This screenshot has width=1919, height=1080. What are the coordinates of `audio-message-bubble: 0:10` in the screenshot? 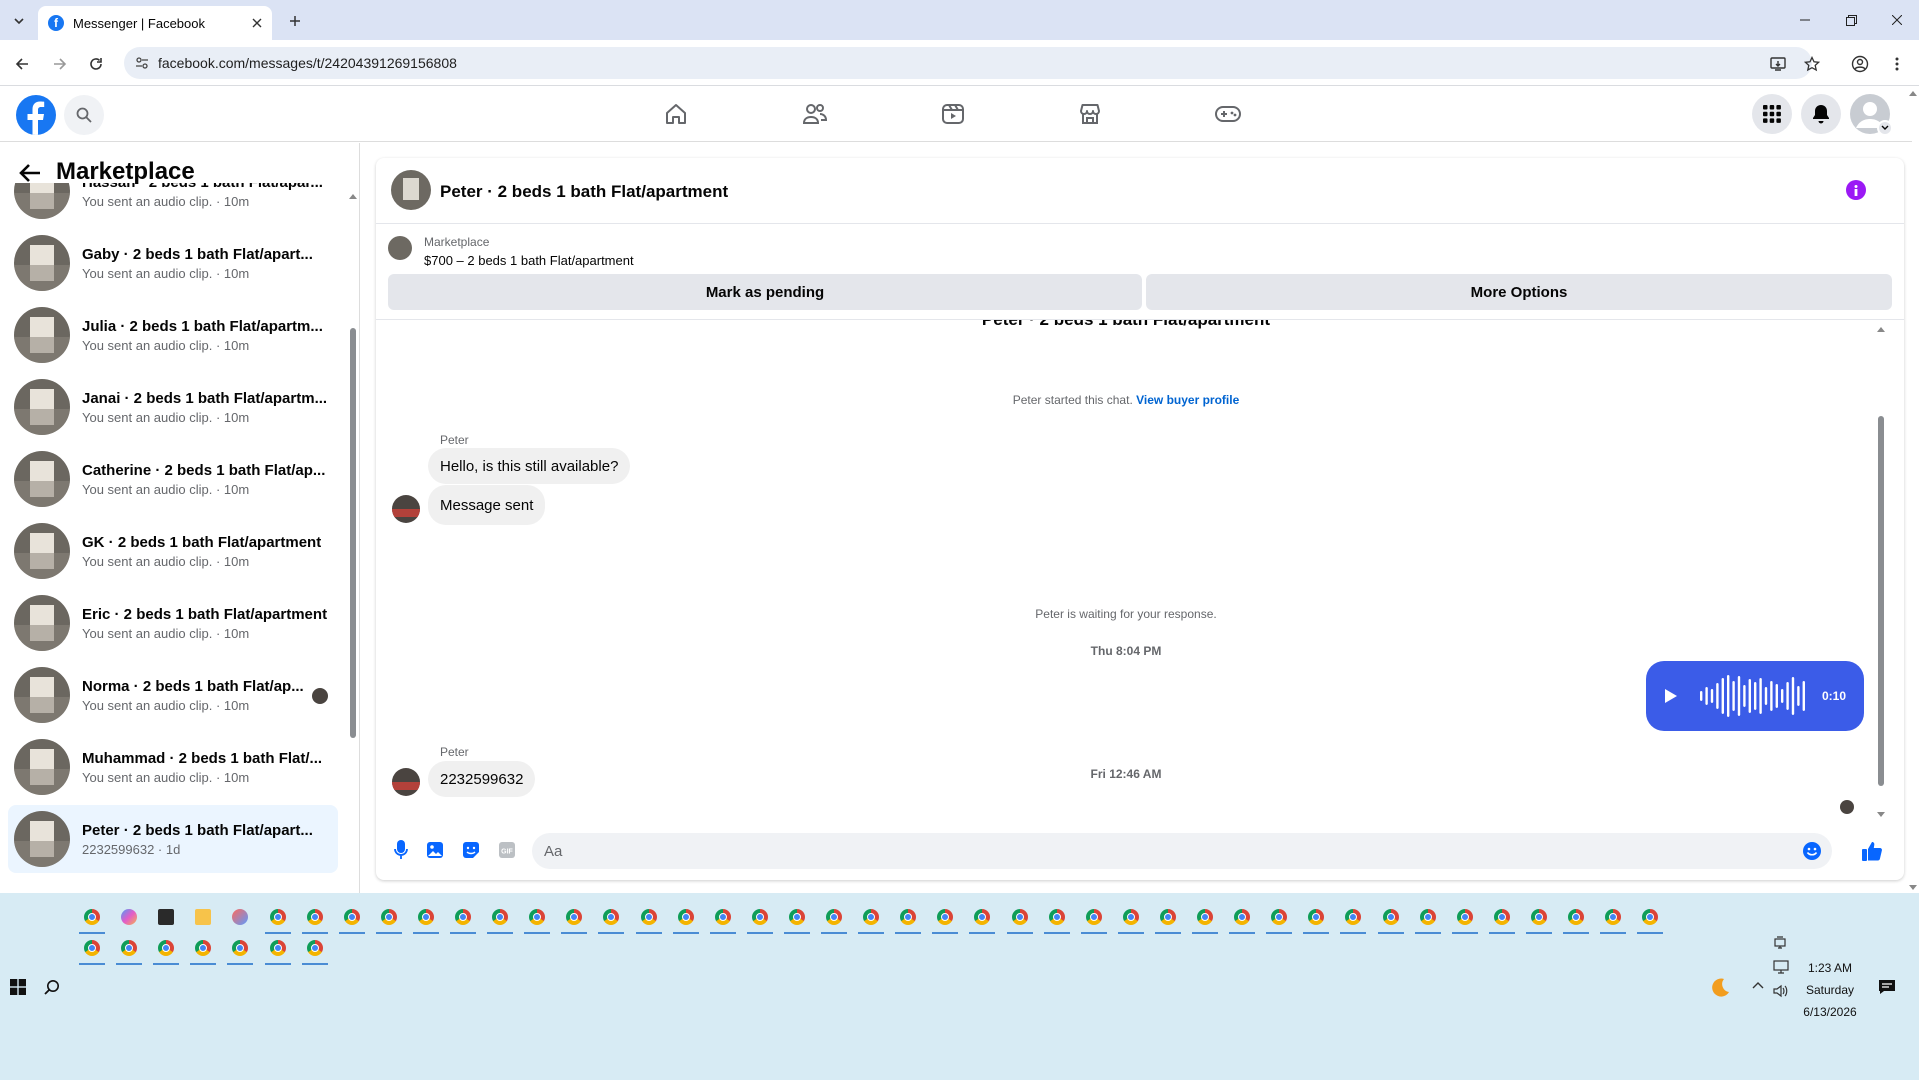 It's located at (1755, 696).